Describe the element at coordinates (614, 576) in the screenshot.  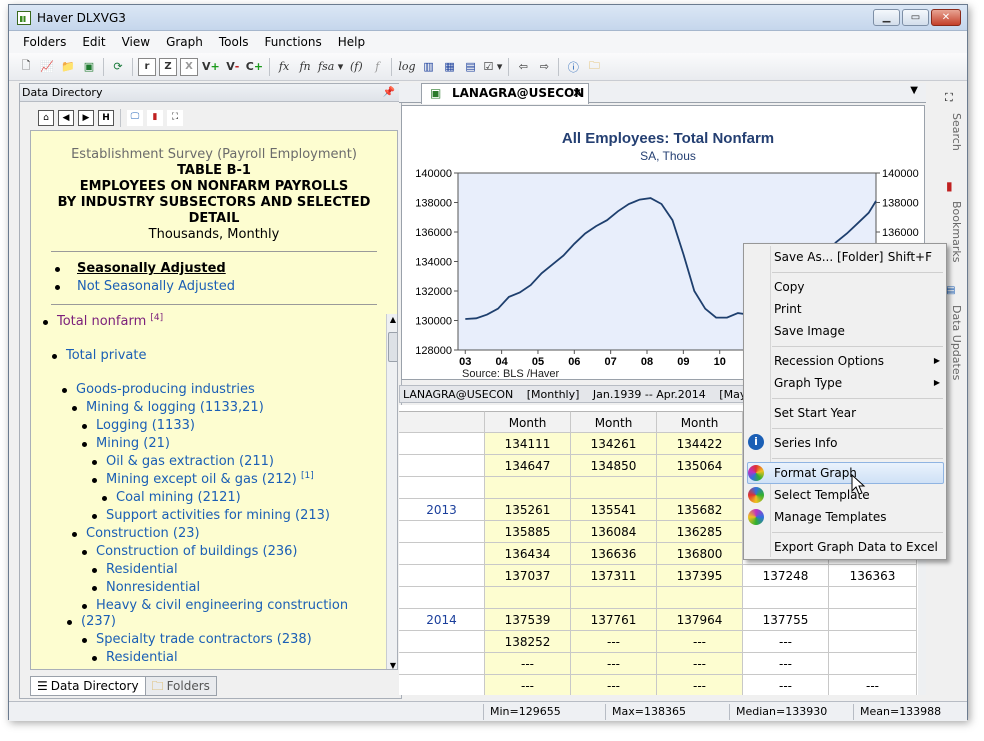
I see `grid-cell: 137311` at that location.